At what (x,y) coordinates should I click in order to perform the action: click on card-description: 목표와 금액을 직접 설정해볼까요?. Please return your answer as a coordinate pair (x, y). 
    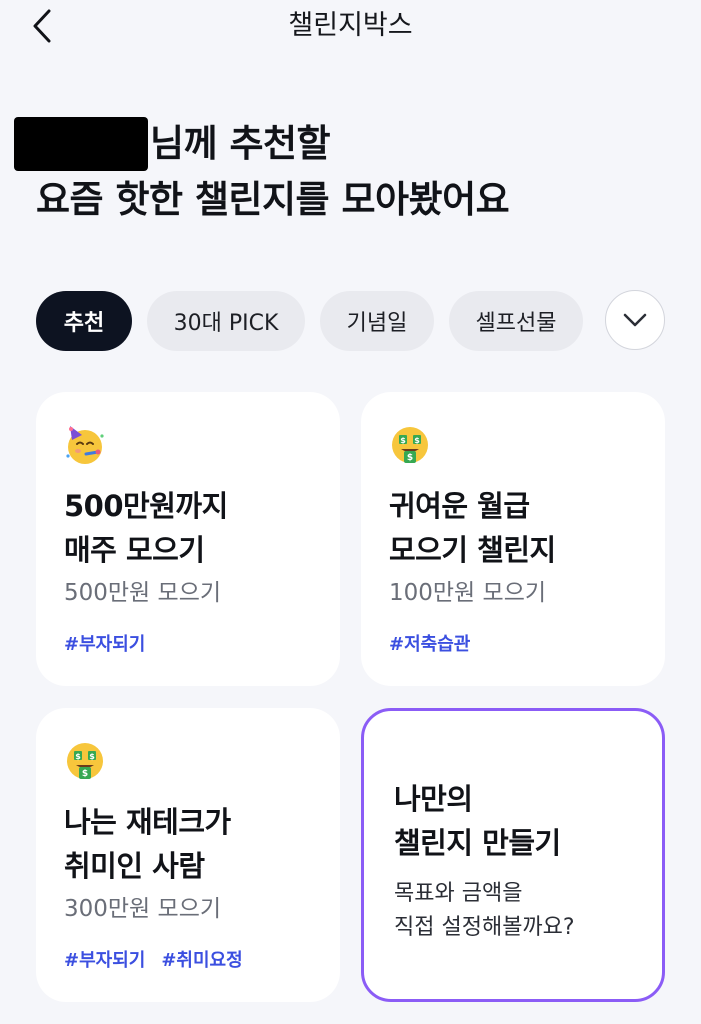
    Looking at the image, I should click on (514, 911).